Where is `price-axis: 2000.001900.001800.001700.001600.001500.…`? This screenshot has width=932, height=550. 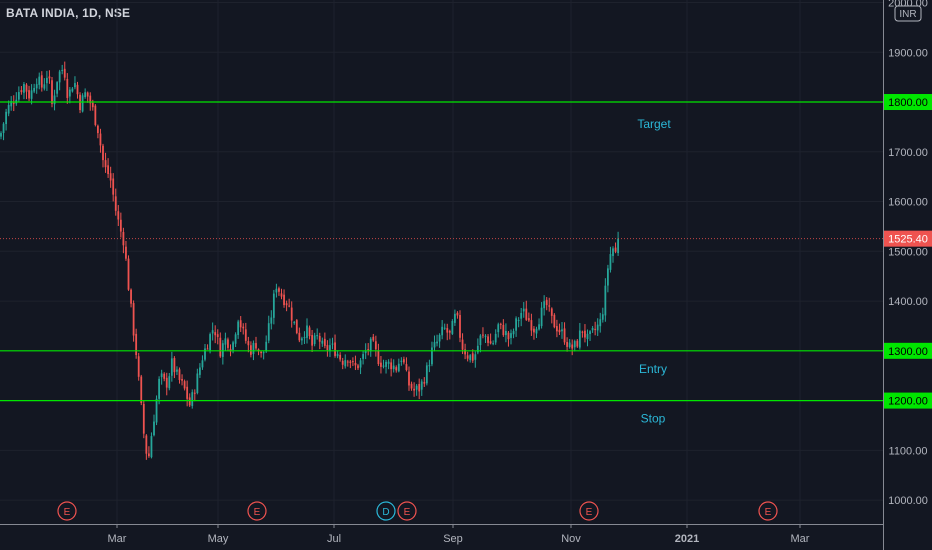 price-axis: 2000.001900.001800.001700.001600.001500.… is located at coordinates (908, 253).